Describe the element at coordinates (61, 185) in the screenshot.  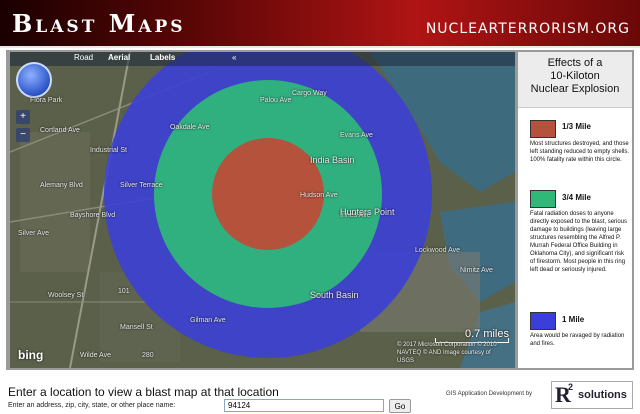
I see `map-label: Alemany Blvd` at that location.